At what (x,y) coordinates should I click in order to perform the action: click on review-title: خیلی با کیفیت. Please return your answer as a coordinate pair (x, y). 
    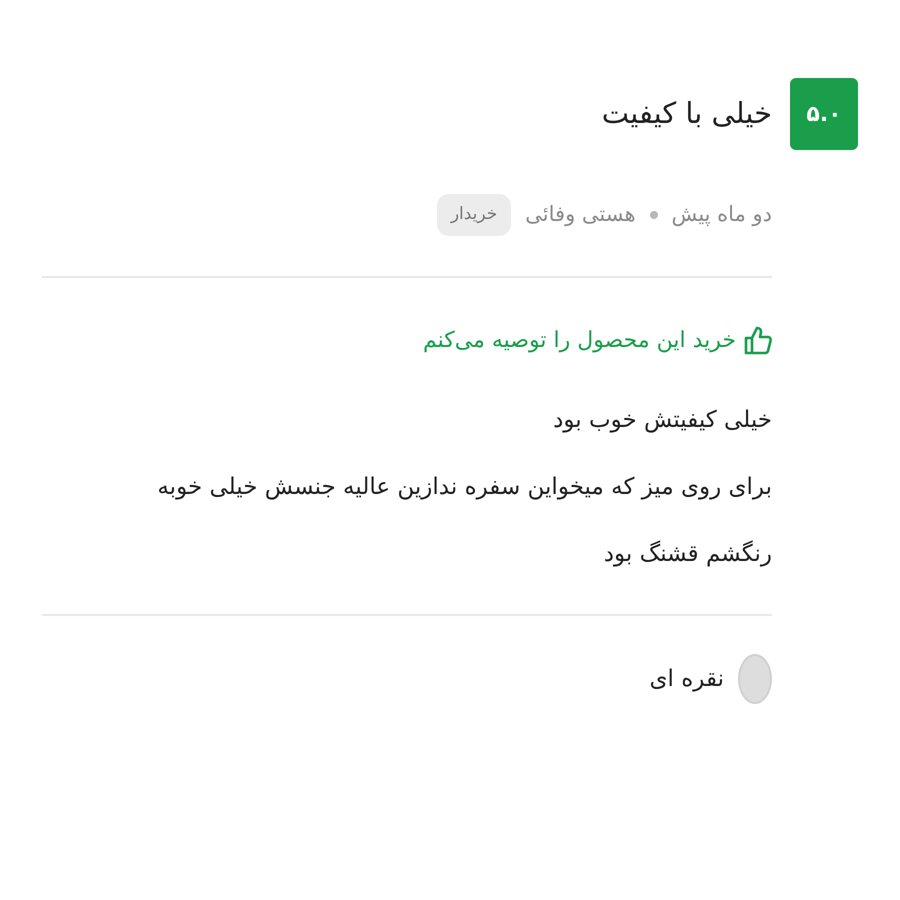
    Looking at the image, I should click on (687, 113).